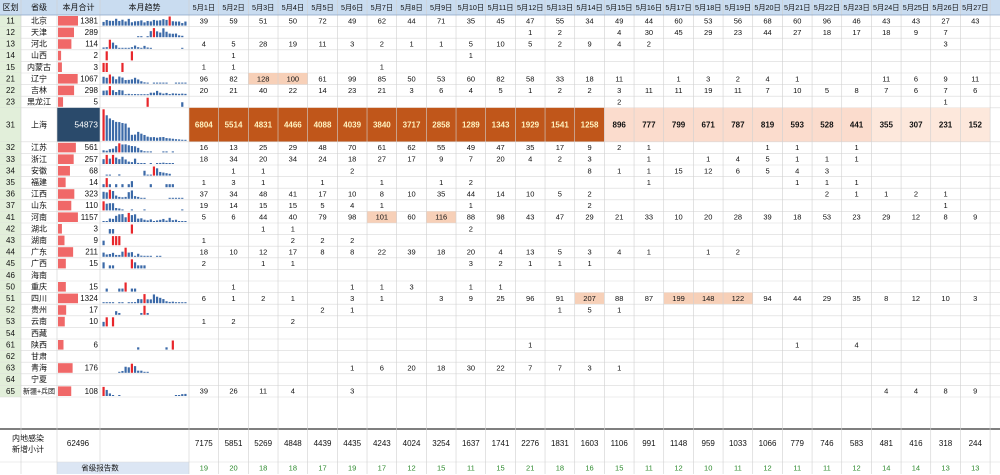  What do you see at coordinates (204, 298) in the screenshot?
I see `day-value: 6` at bounding box center [204, 298].